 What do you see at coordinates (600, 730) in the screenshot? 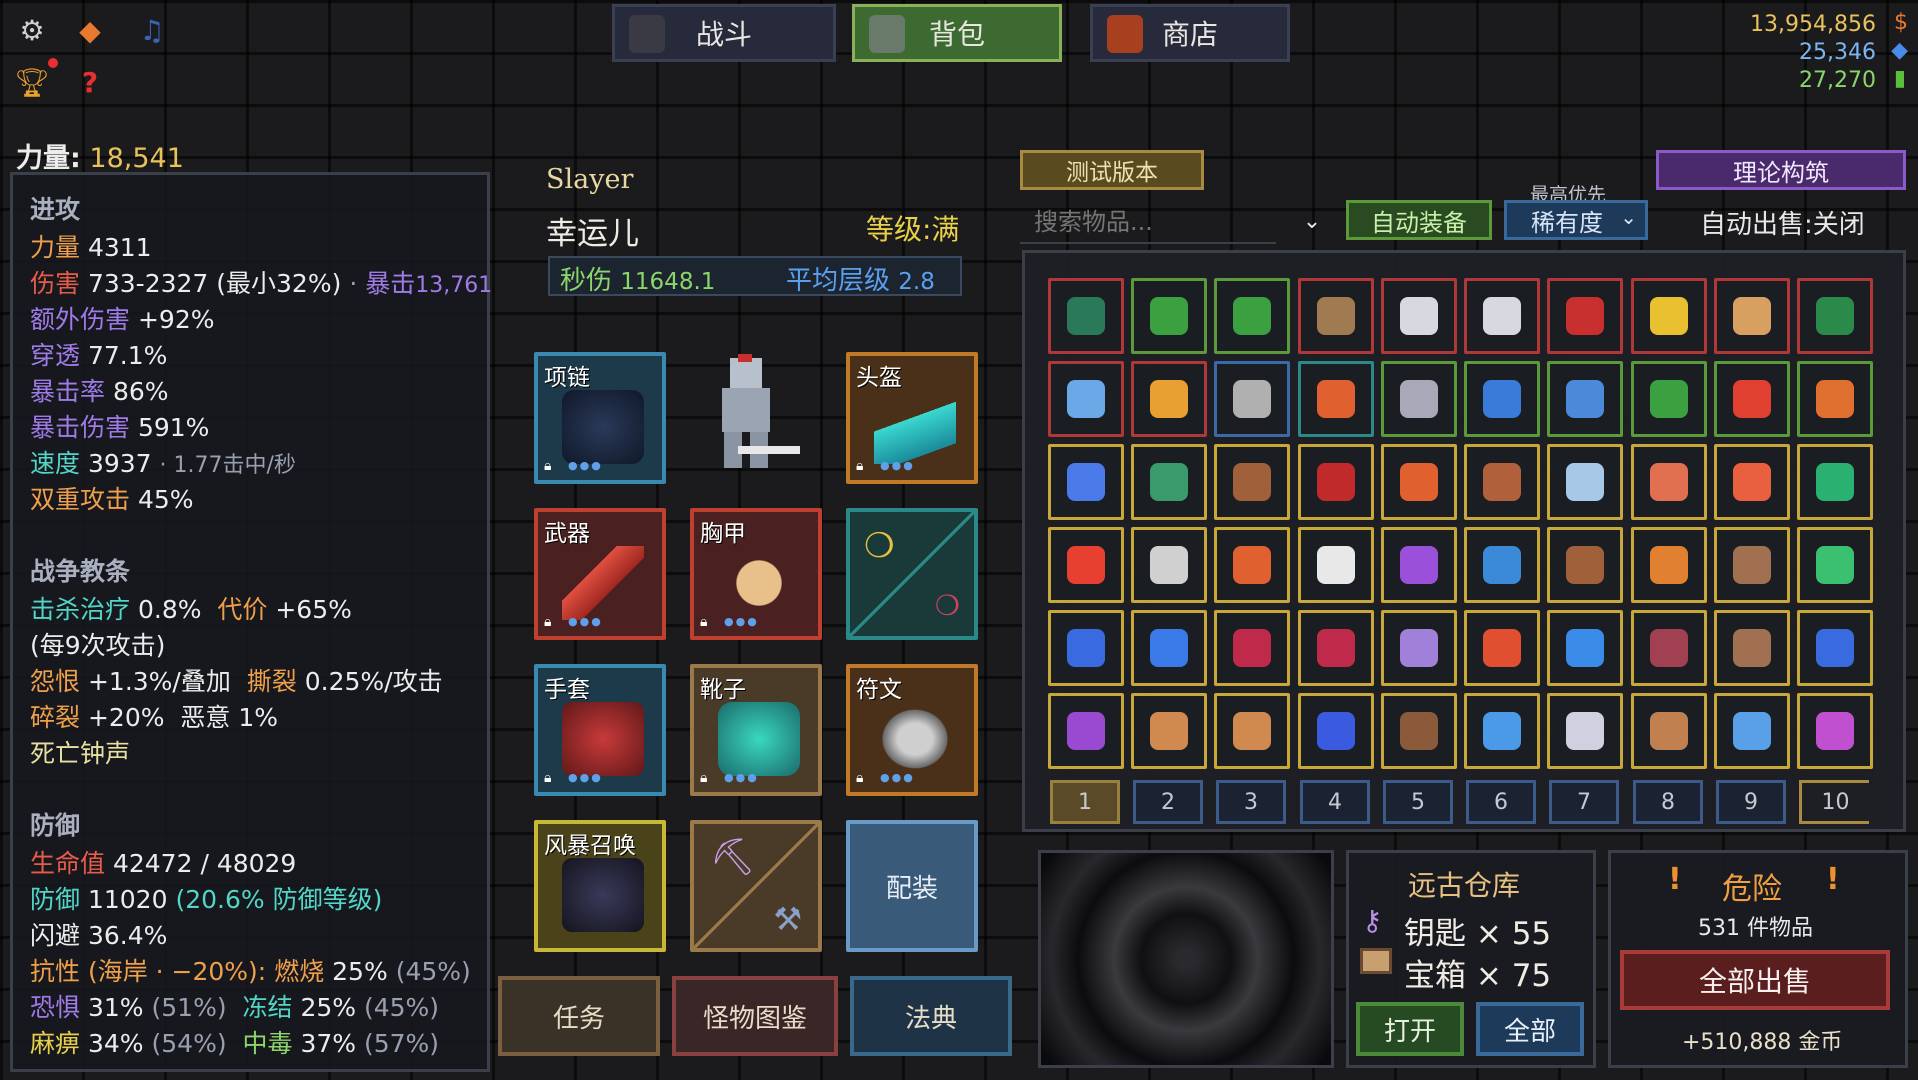
I see `slot-gloves: 手套 🔒︎ ●●●` at bounding box center [600, 730].